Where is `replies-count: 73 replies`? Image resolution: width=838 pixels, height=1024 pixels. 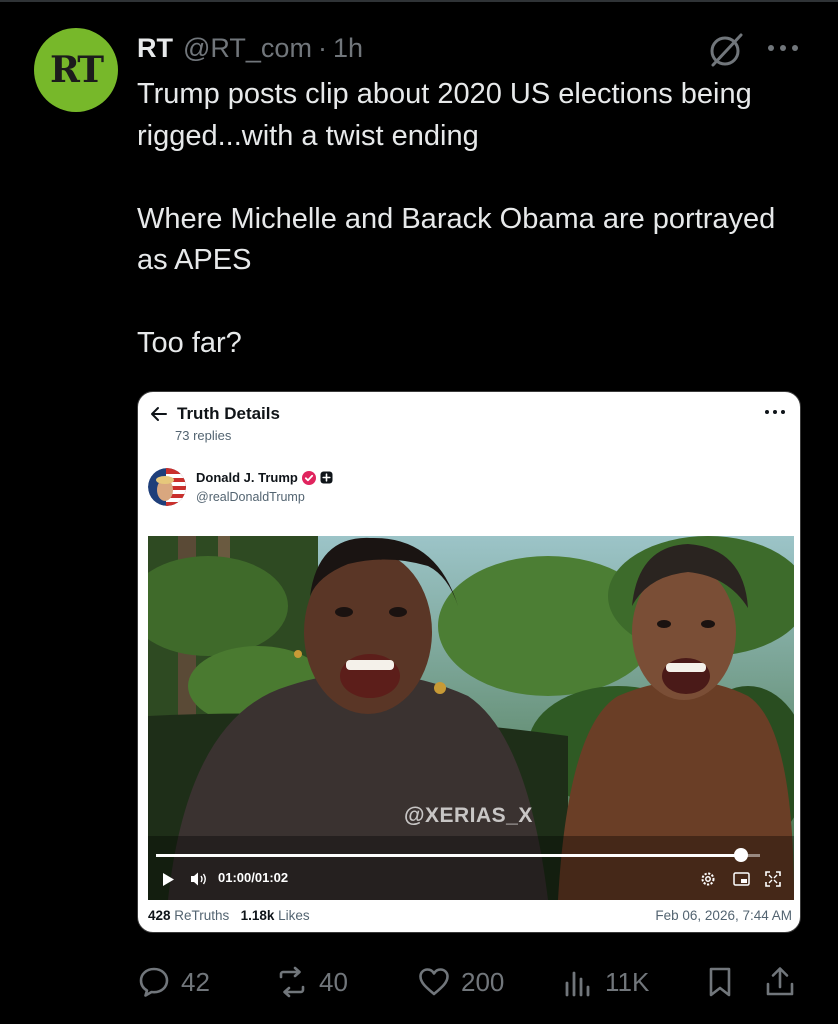
replies-count: 73 replies is located at coordinates (203, 435).